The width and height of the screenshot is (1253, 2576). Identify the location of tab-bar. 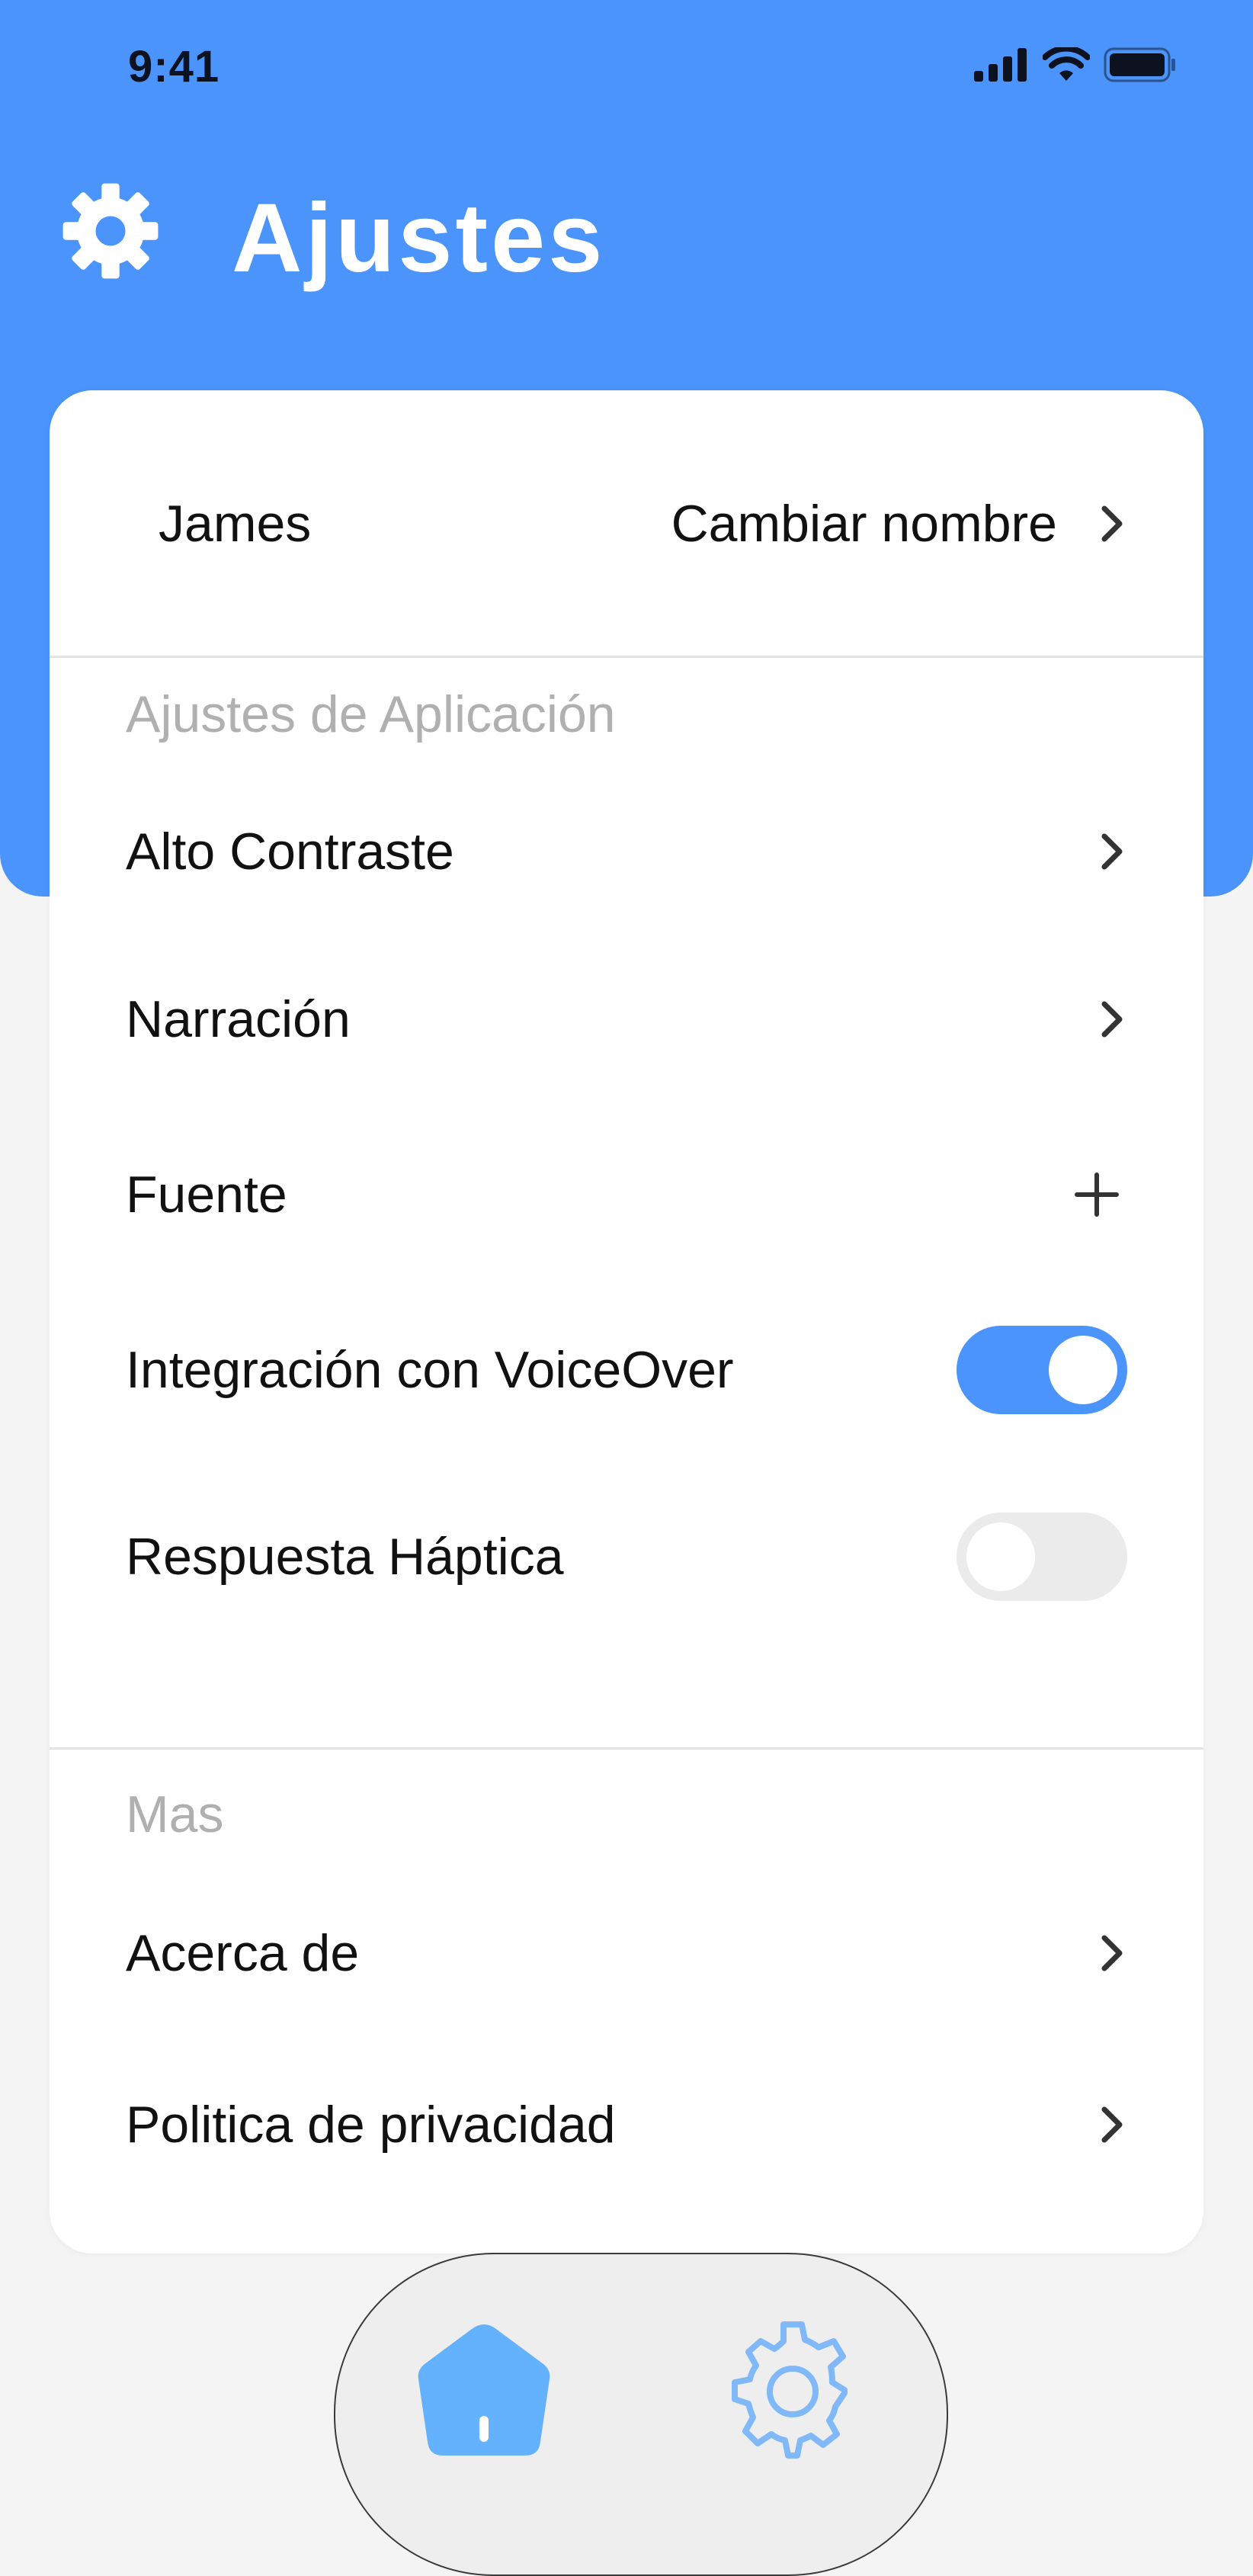
(641, 2414).